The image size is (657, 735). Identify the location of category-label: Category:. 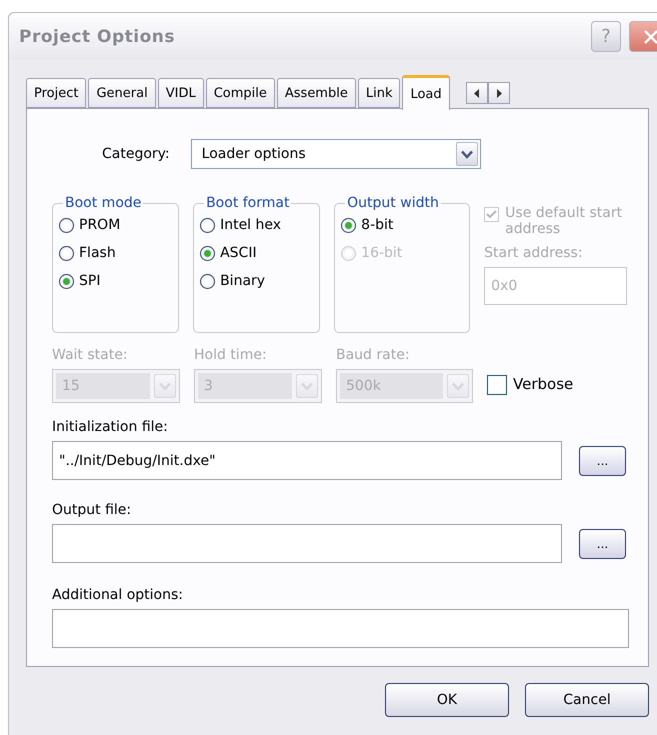
(136, 154).